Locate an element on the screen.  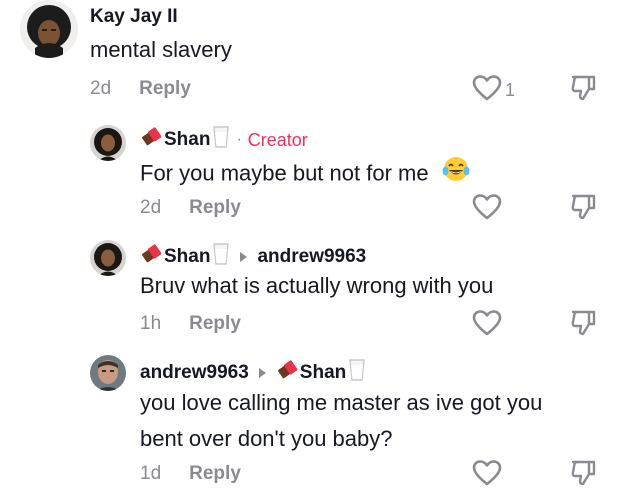
like-button: 1 is located at coordinates (493, 90).